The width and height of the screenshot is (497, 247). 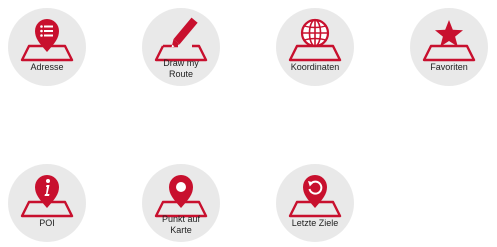 I want to click on menu-item-punkt-auf-karte: Punkt auf Karte, so click(x=181, y=203).